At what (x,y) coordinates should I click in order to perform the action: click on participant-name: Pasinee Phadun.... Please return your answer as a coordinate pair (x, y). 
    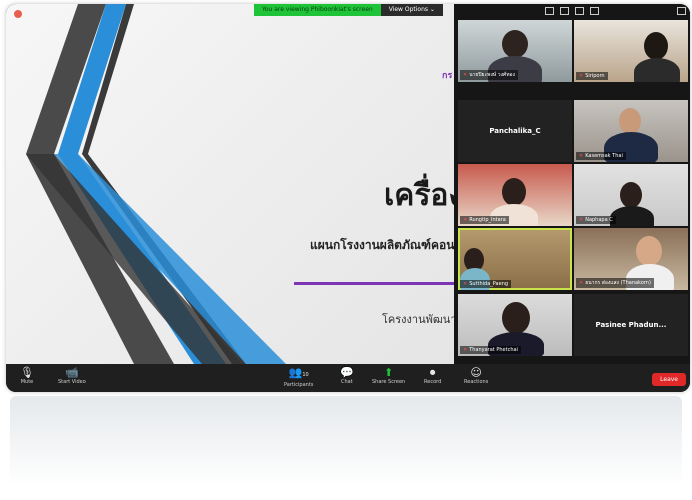
    Looking at the image, I should click on (631, 325).